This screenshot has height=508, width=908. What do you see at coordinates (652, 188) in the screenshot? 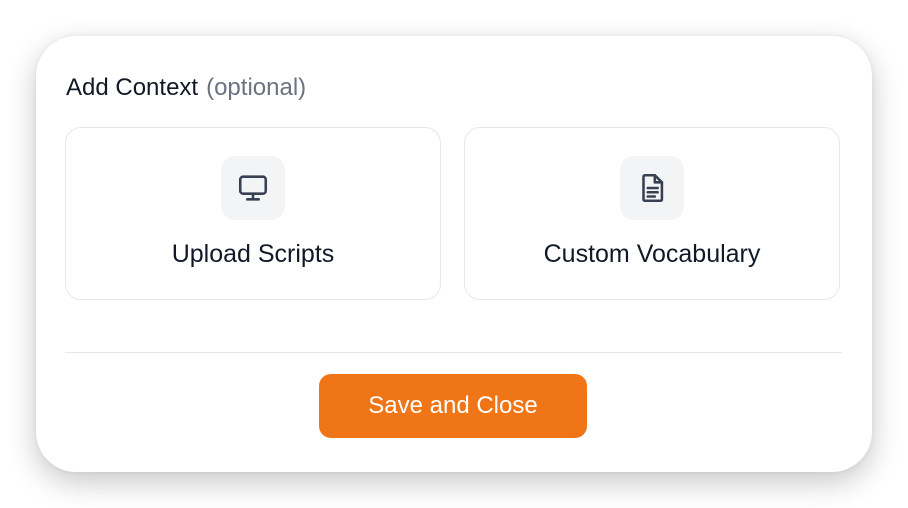
I see `document-icon` at bounding box center [652, 188].